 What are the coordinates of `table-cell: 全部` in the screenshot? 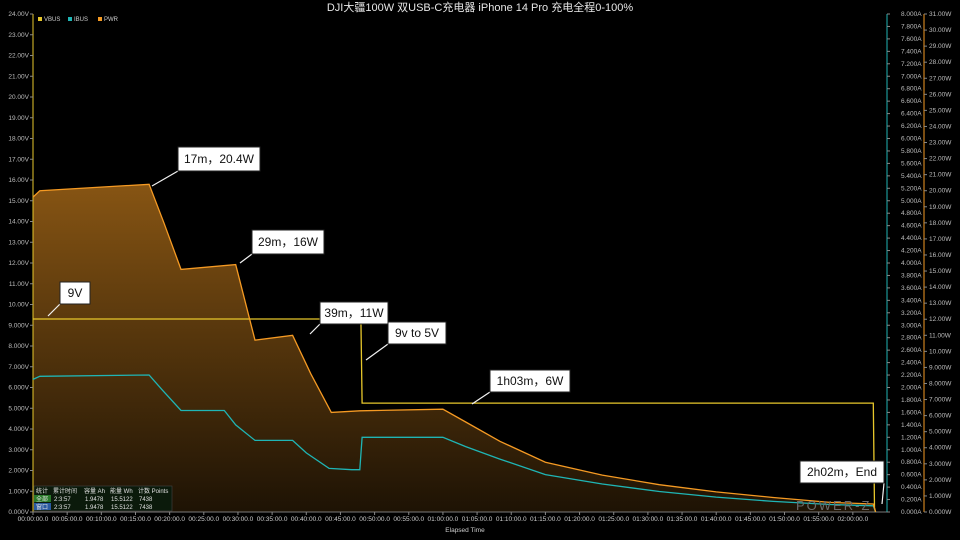 It's located at (42, 499).